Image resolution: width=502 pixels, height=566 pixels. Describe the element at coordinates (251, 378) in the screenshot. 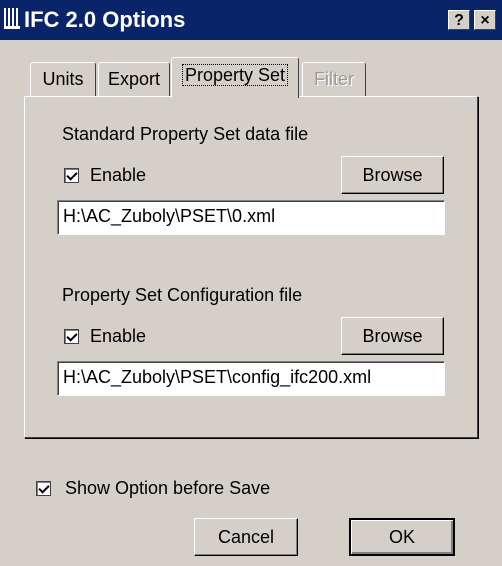

I see `config-path-field: H:\AC_Zuboly\PSET\config_ifc200.xml` at that location.